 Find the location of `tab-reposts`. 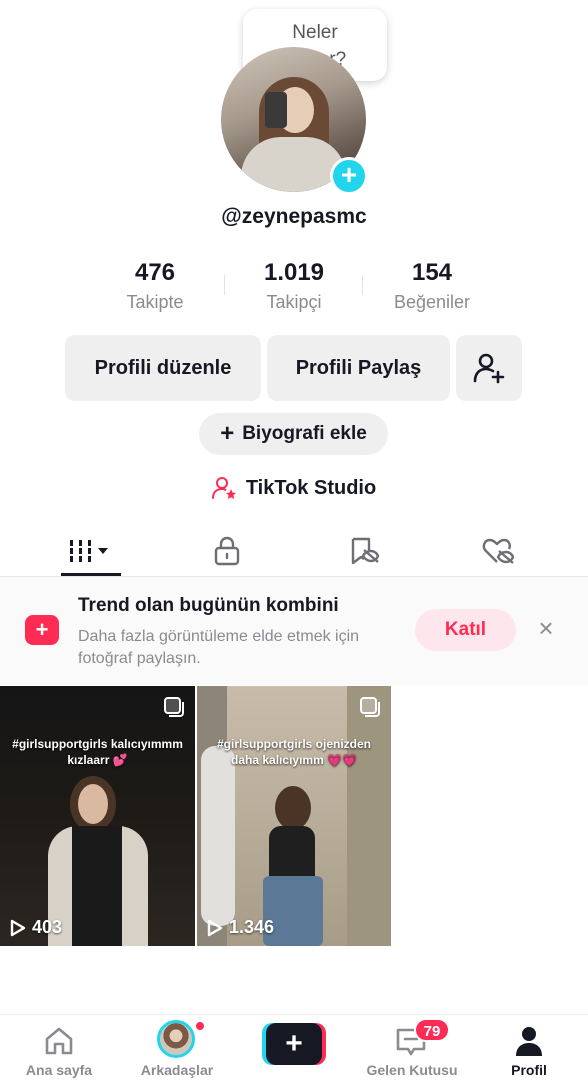

tab-reposts is located at coordinates (363, 551).